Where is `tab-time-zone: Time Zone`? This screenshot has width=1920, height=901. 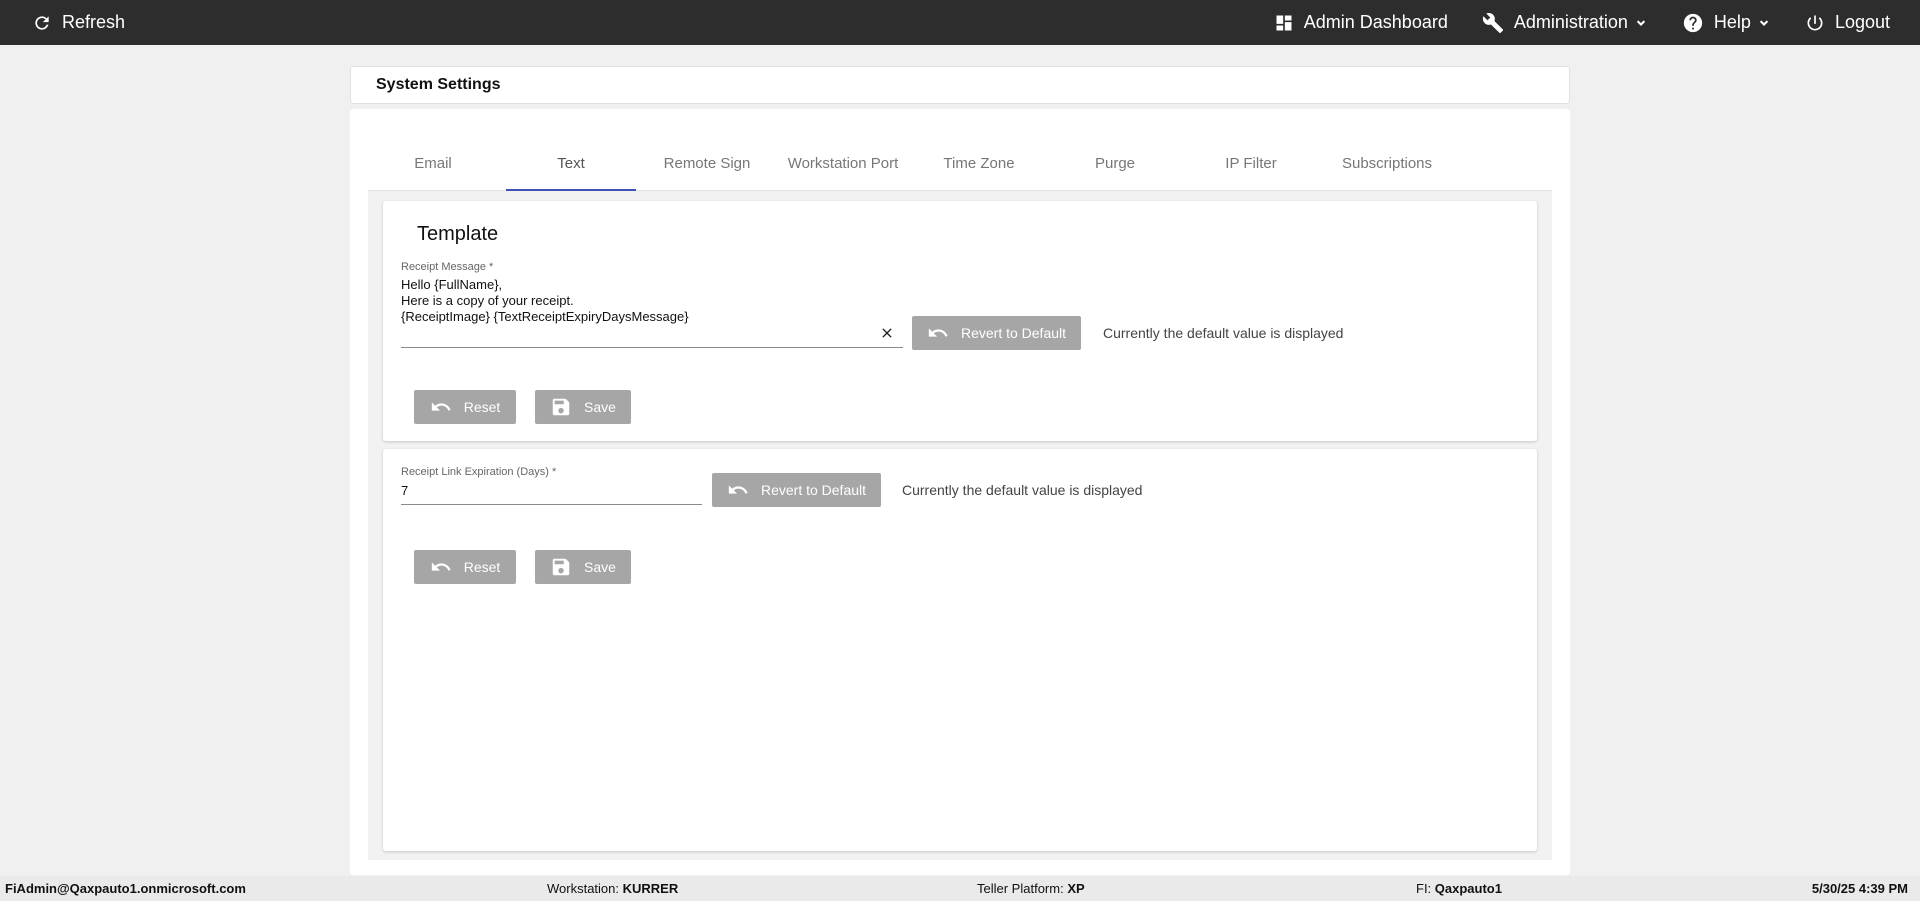 tab-time-zone: Time Zone is located at coordinates (979, 163).